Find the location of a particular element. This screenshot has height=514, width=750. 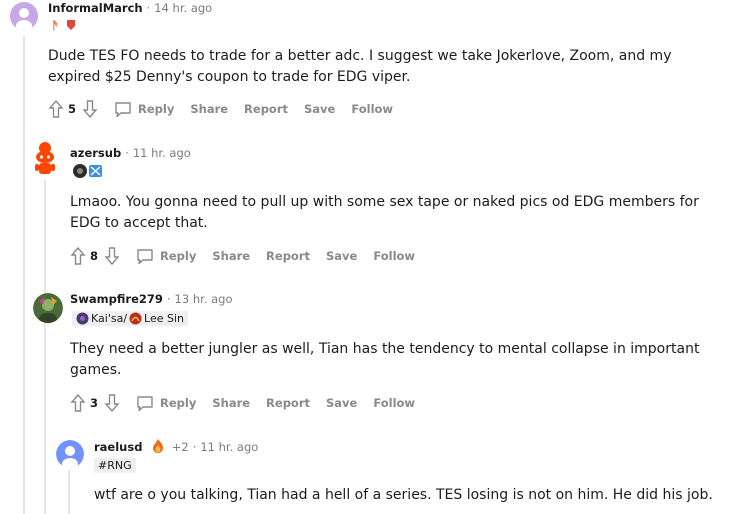

vote-count: 5 is located at coordinates (72, 109).